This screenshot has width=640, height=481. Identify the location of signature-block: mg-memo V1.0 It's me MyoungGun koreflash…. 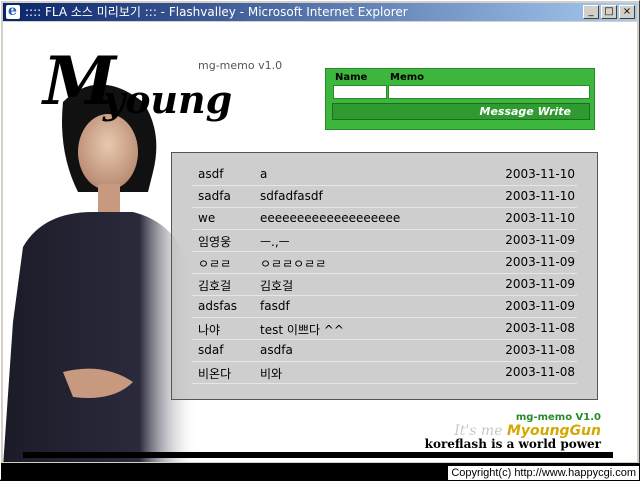
(513, 431).